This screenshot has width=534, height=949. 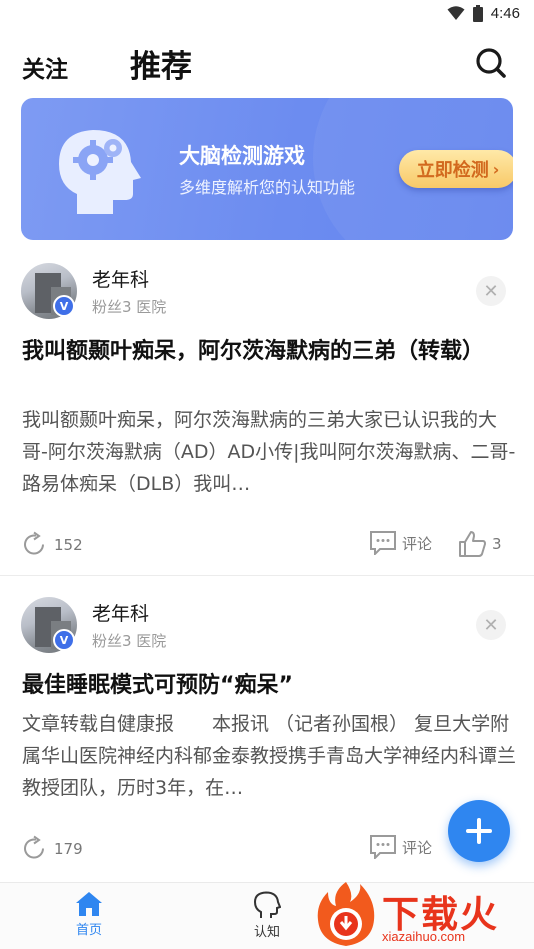 I want to click on top-nav: 关注 推荐, so click(x=267, y=63).